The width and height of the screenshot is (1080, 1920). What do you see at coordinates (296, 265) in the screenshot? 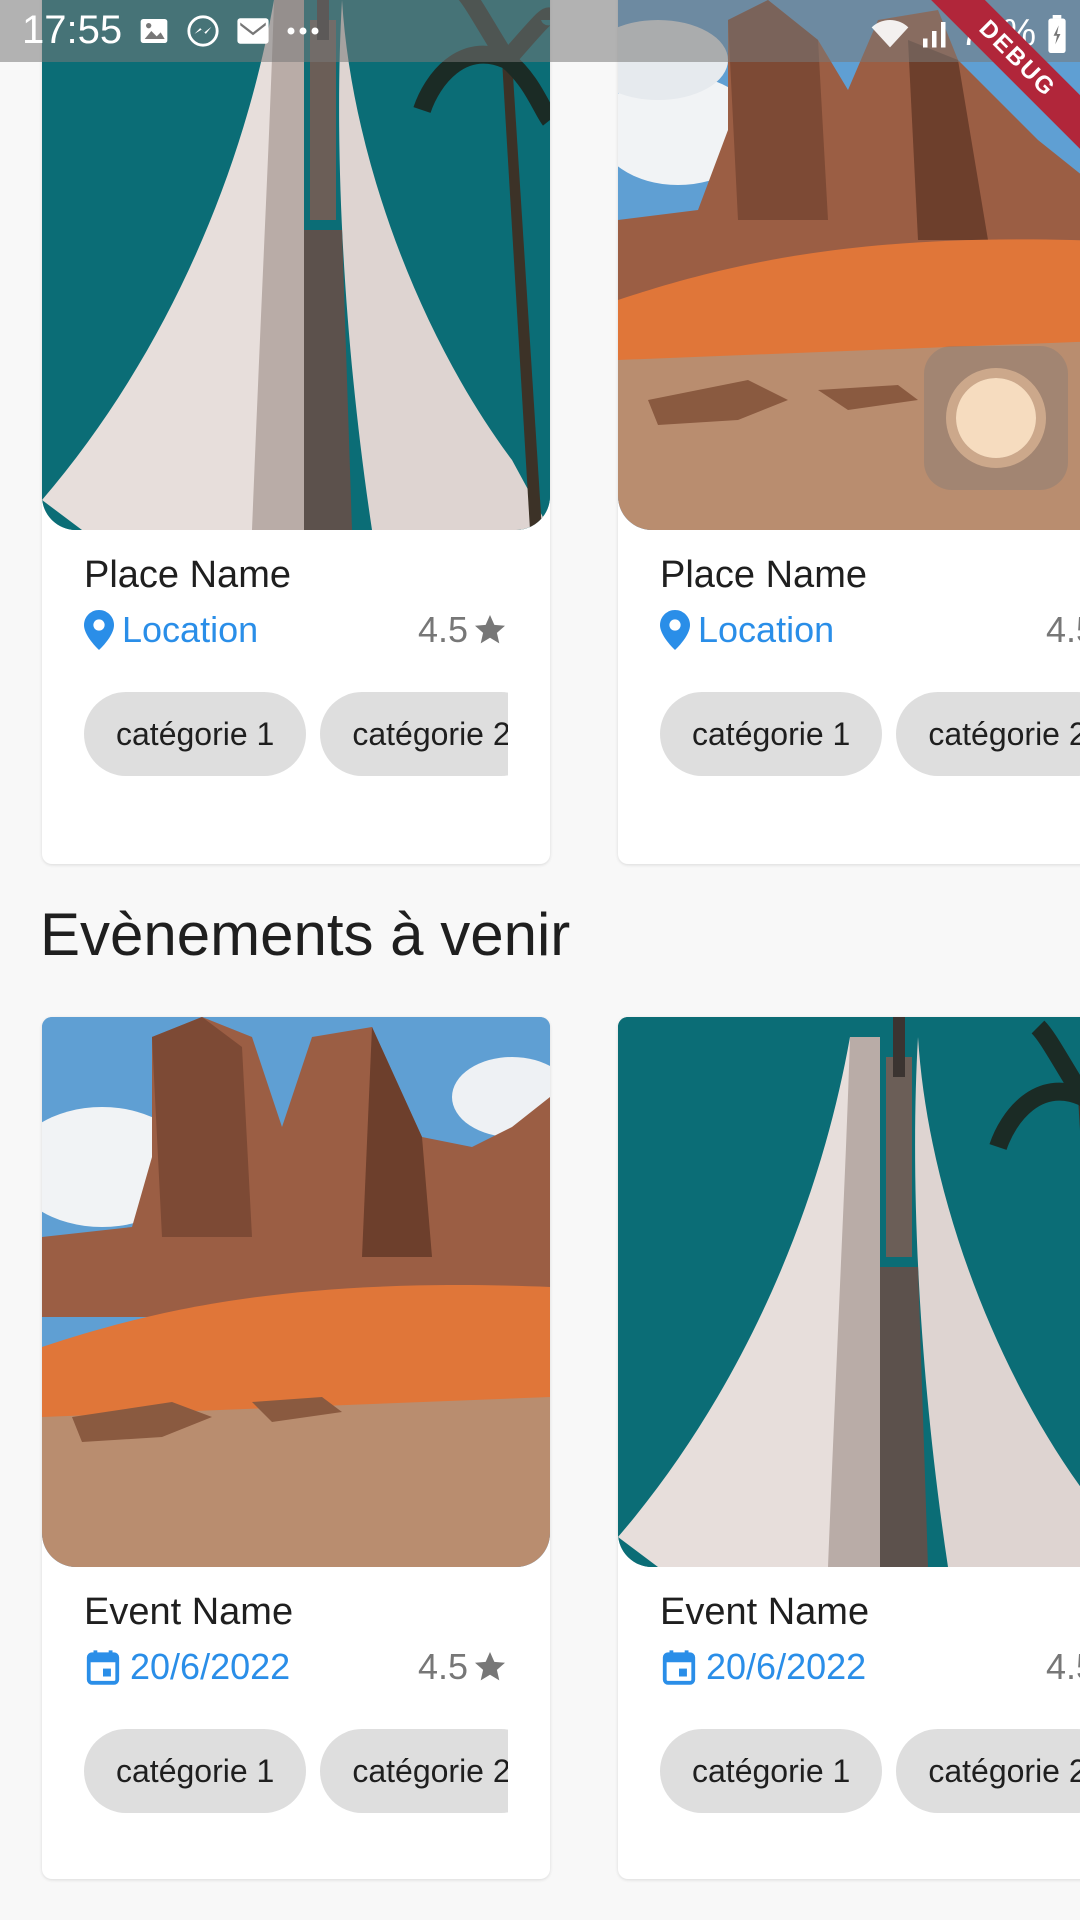
I see `place-image` at bounding box center [296, 265].